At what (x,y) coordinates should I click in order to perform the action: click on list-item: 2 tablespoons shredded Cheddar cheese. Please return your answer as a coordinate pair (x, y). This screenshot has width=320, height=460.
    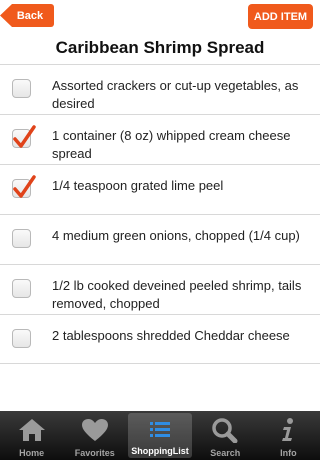
    Looking at the image, I should click on (160, 339).